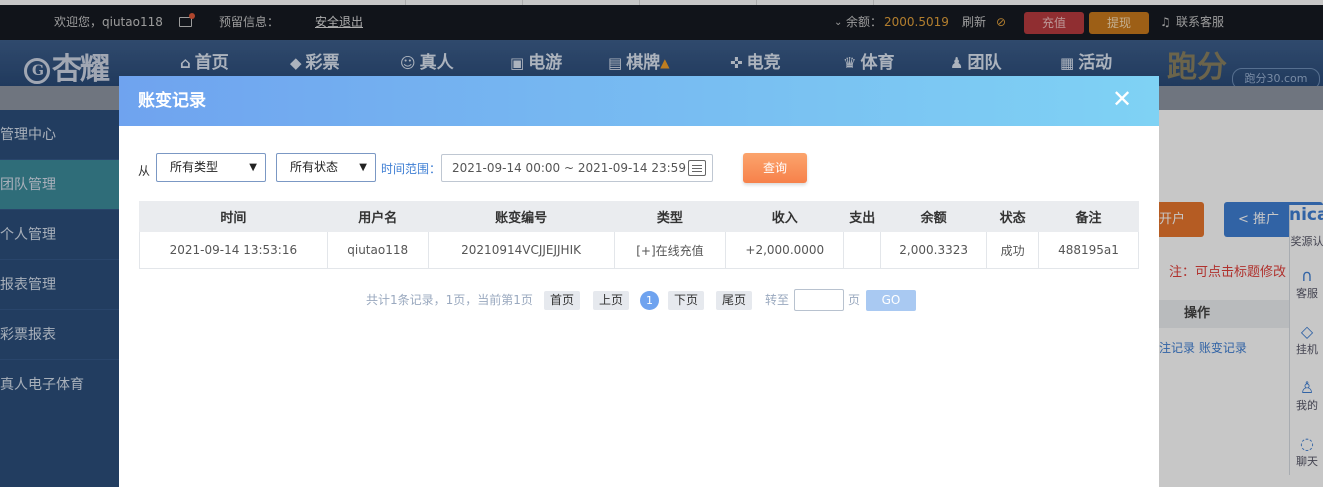  What do you see at coordinates (233, 216) in the screenshot?
I see `col-time: 时间` at bounding box center [233, 216].